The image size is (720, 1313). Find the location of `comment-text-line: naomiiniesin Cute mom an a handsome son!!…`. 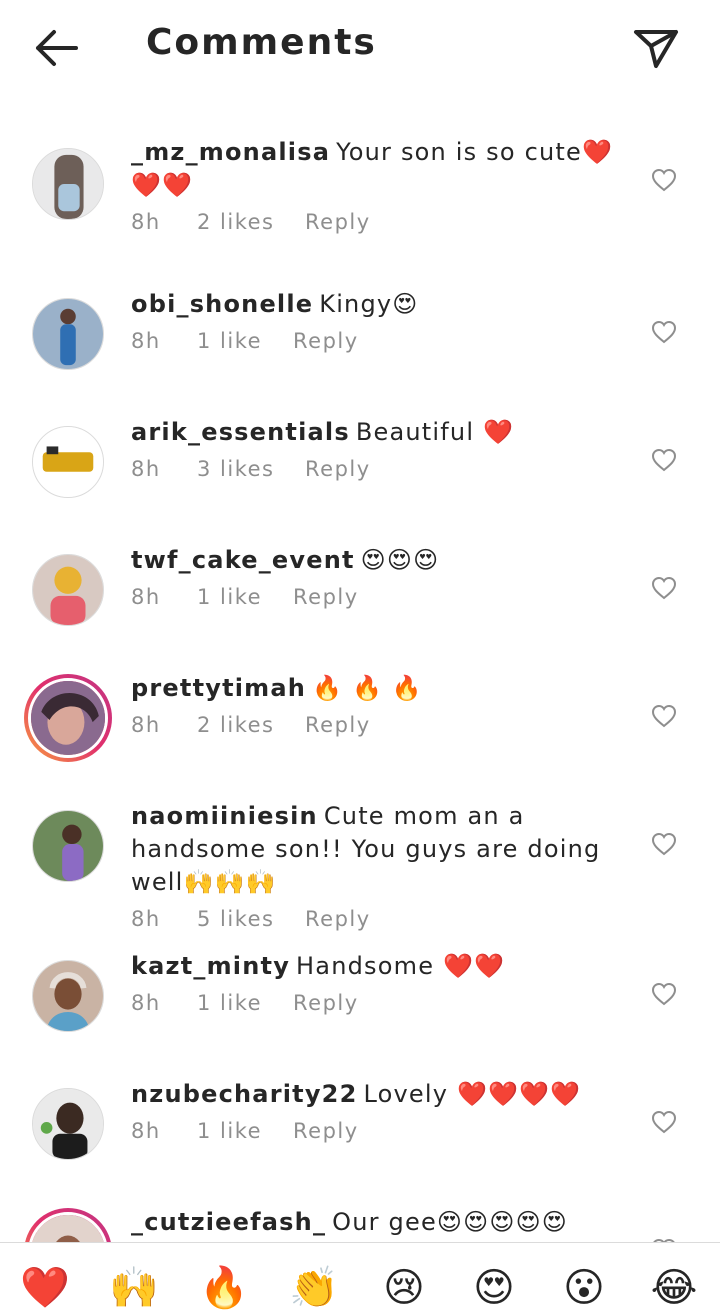

comment-text-line: naomiiniesin Cute mom an a handsome son!!… is located at coordinates (376, 849).